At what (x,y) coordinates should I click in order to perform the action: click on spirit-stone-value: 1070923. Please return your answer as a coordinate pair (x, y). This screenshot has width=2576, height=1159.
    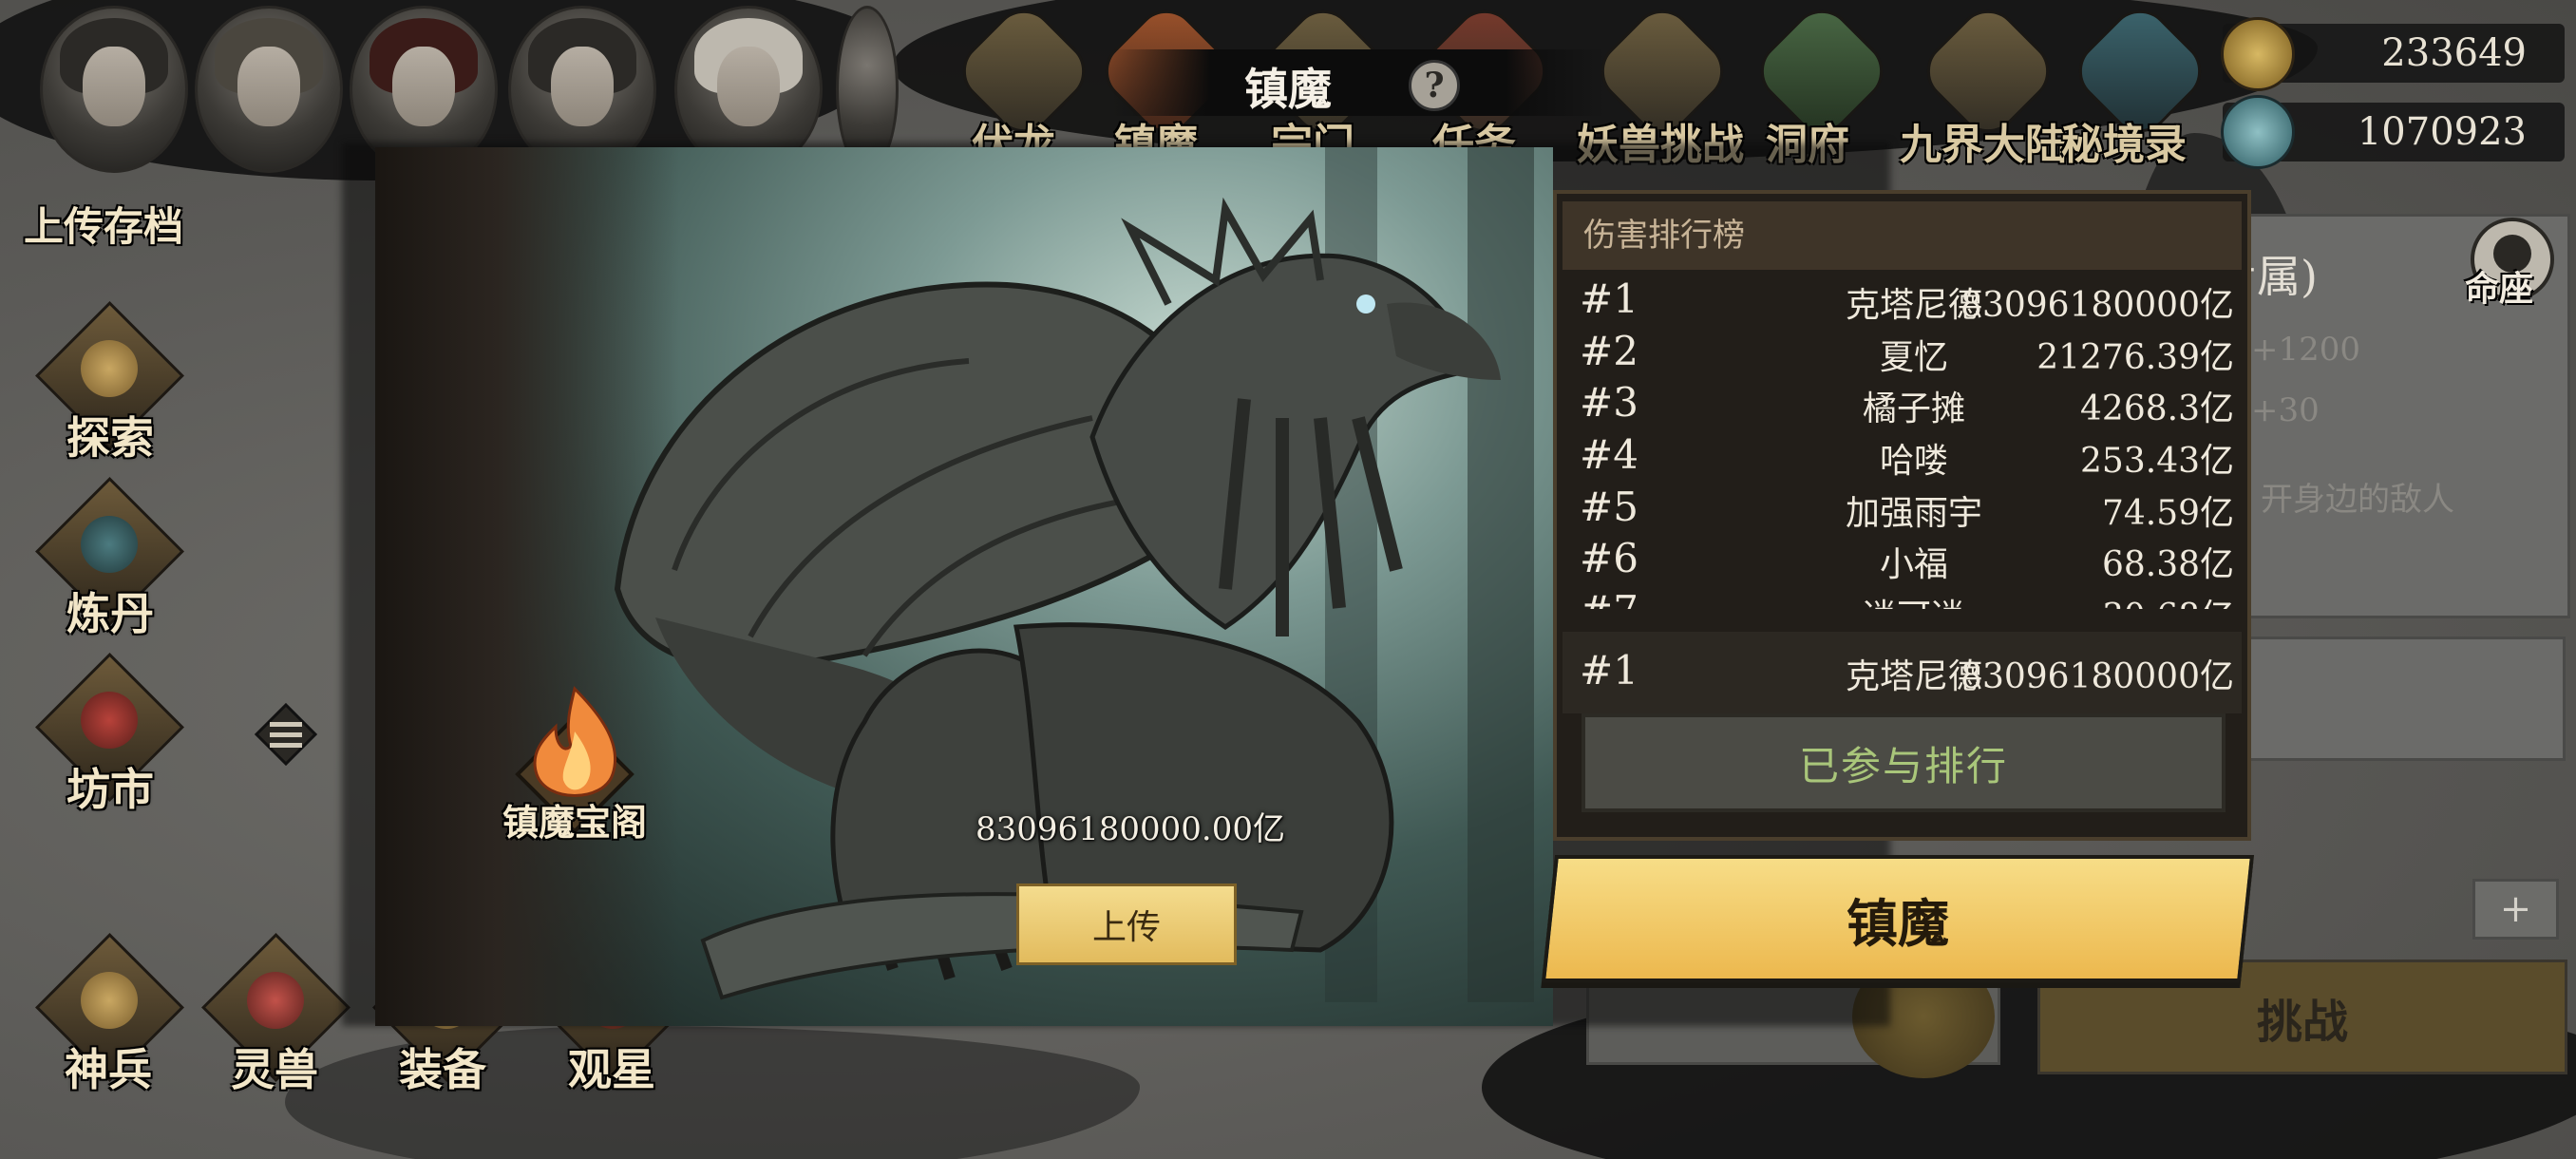
    Looking at the image, I should click on (2442, 132).